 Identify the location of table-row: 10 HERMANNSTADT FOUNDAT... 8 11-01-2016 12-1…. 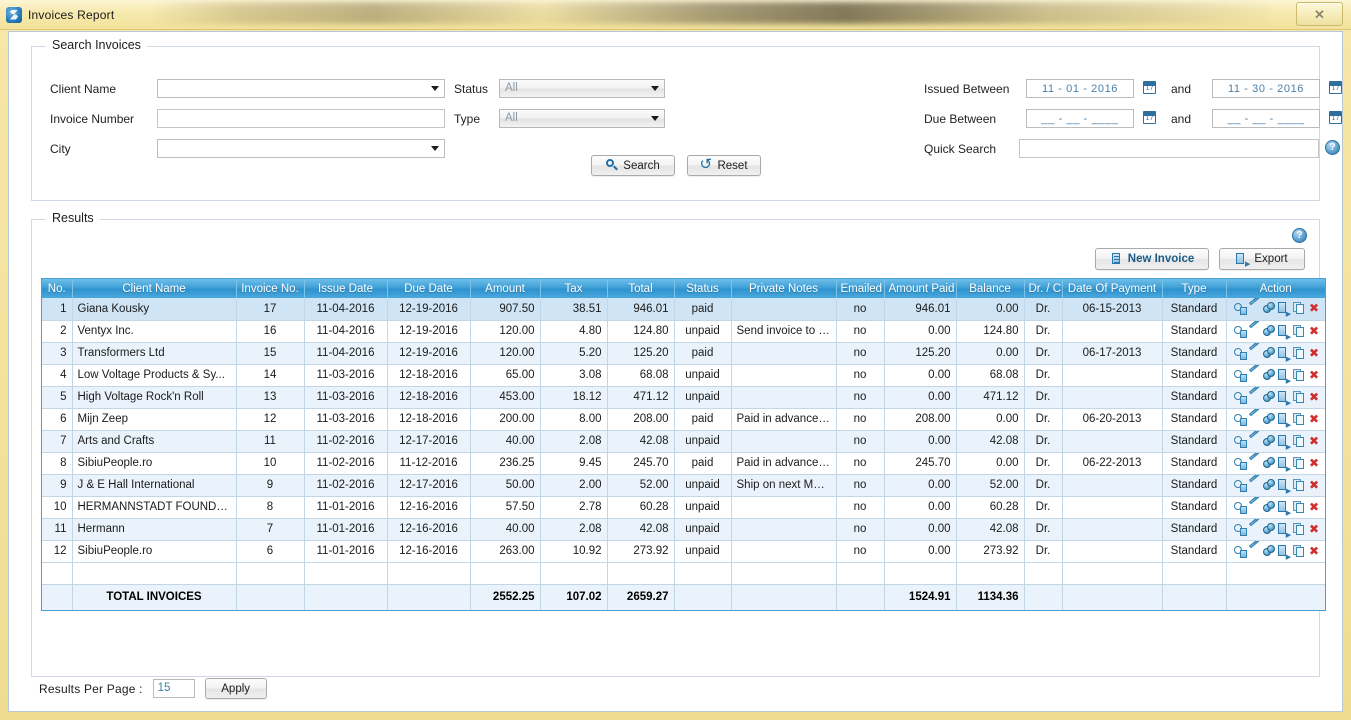
(683, 507).